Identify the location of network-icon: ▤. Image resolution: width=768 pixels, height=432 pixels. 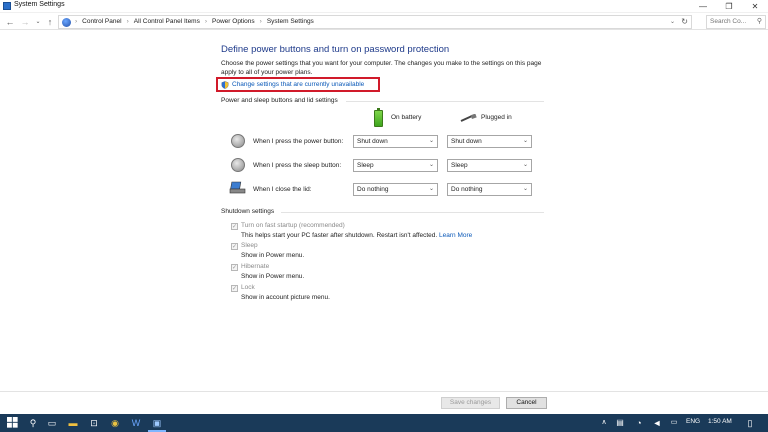
(620, 423).